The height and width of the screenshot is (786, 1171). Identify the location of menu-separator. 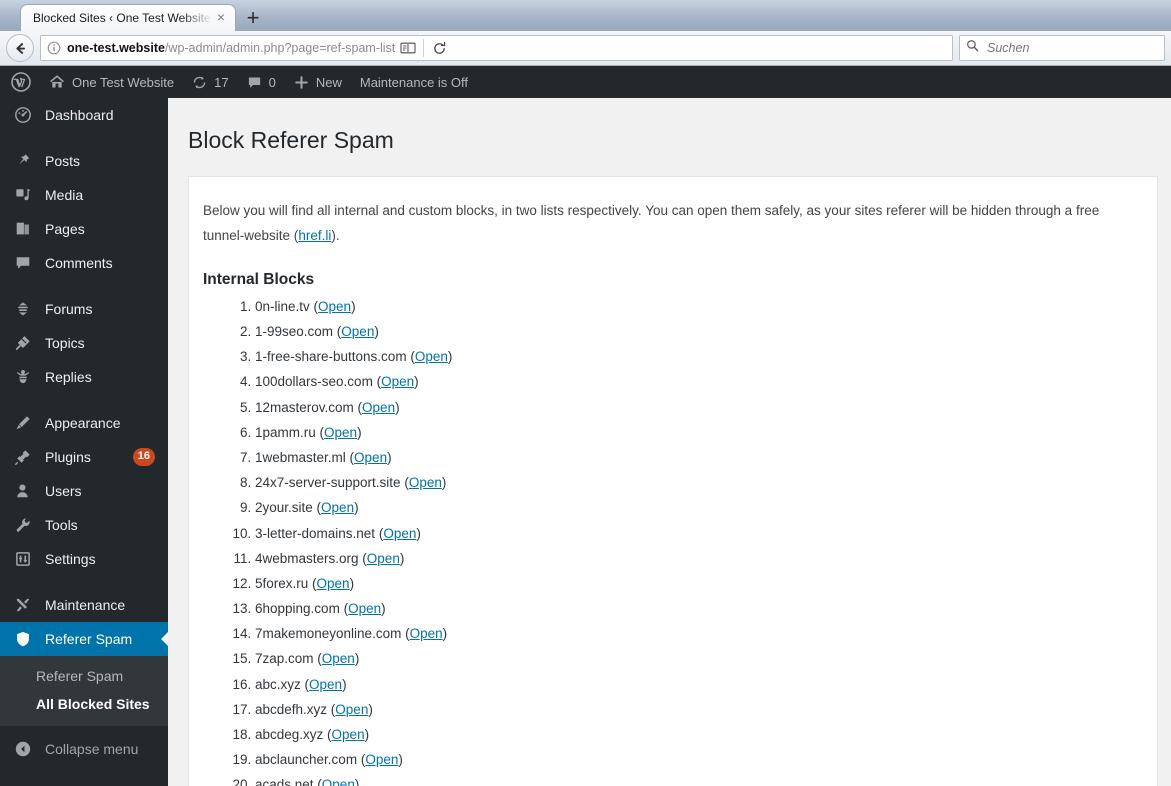
(84, 400).